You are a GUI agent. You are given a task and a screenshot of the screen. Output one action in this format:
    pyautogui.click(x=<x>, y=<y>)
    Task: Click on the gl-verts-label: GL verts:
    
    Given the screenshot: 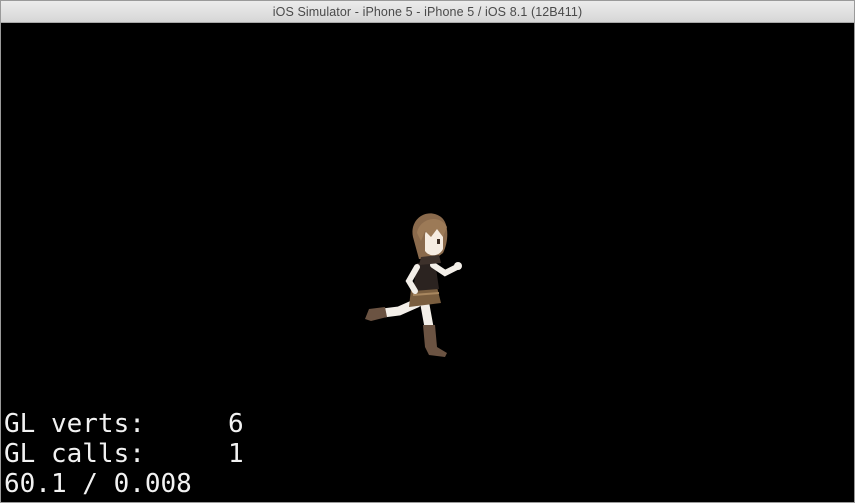 What is the action you would take?
    pyautogui.click(x=74, y=424)
    